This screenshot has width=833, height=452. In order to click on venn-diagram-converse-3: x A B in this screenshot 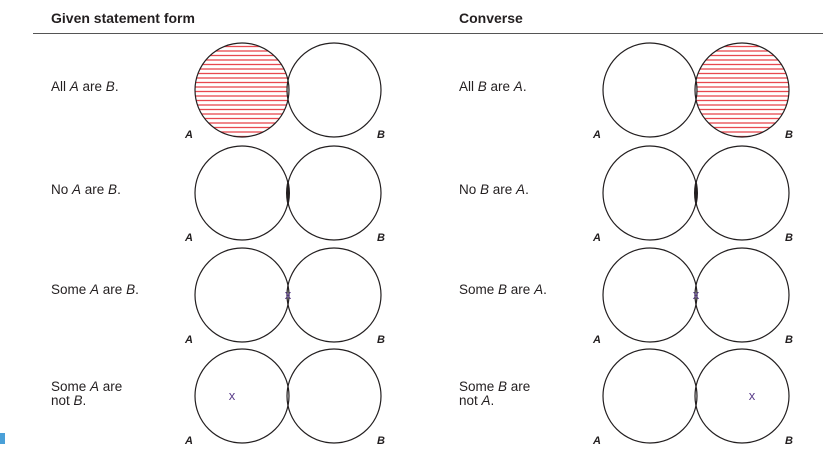, I will do `click(692, 296)`.